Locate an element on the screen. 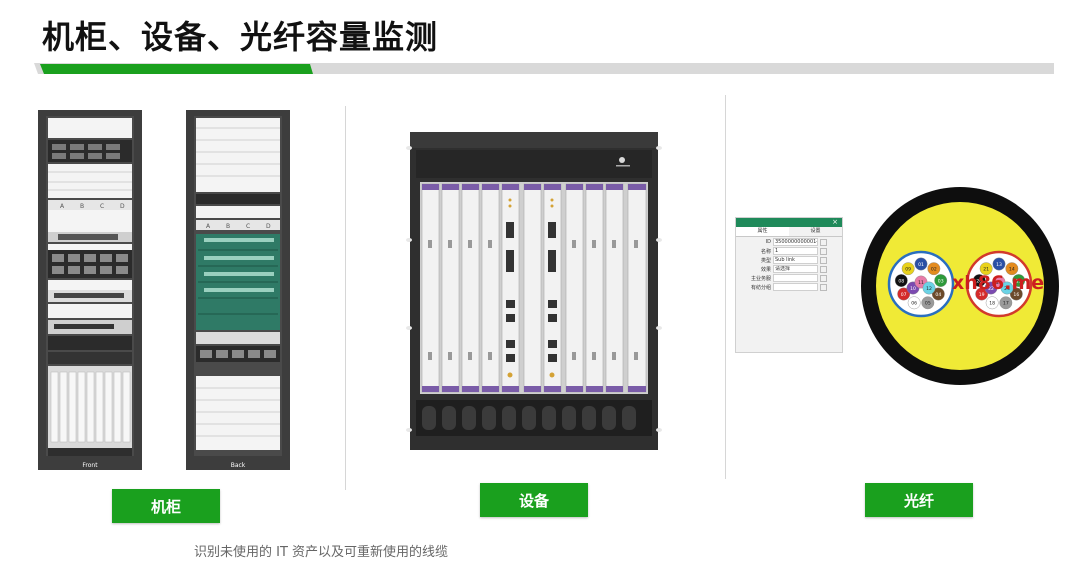 The height and width of the screenshot is (584, 1080). dialog-close-icon: × is located at coordinates (835, 222).